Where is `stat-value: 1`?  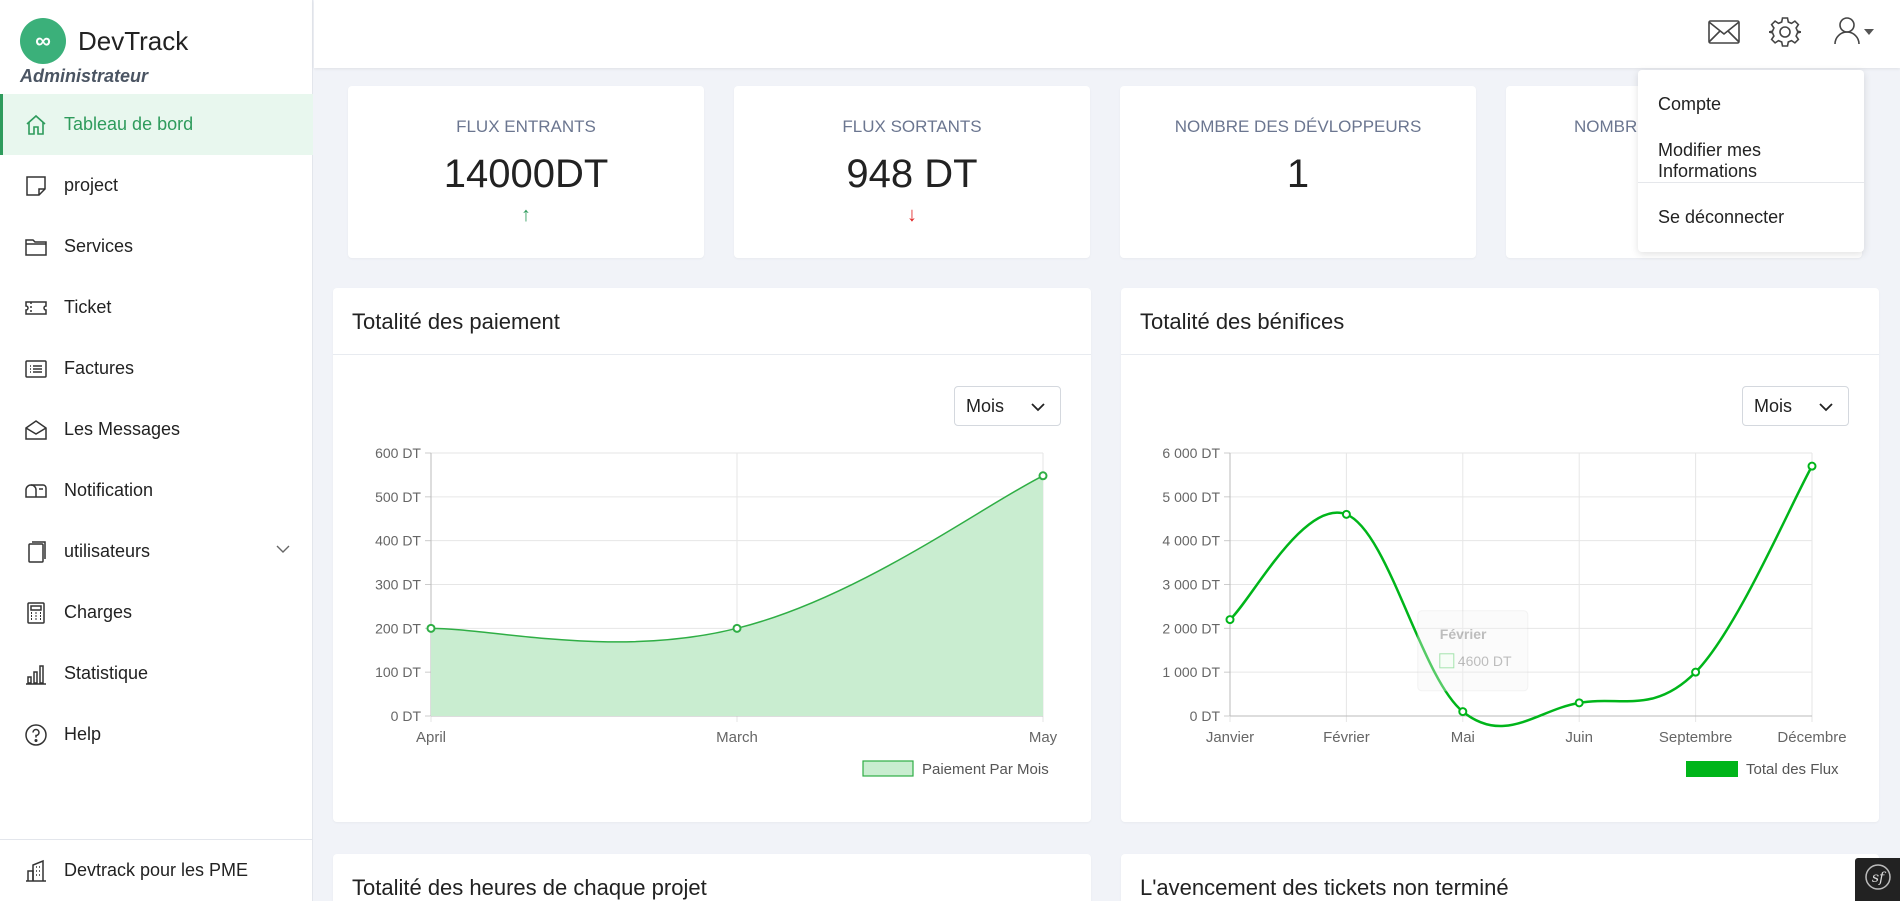 stat-value: 1 is located at coordinates (1298, 174).